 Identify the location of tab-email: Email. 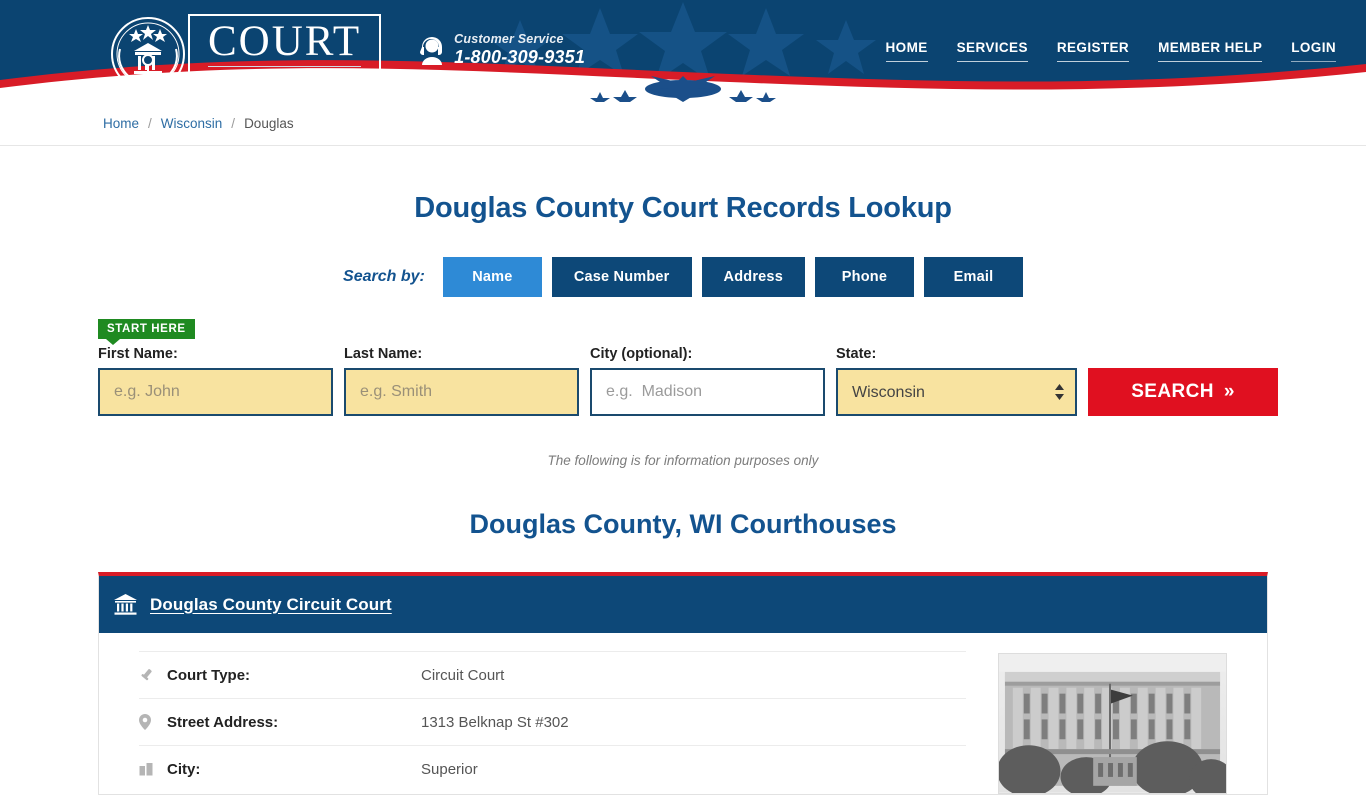
(973, 277).